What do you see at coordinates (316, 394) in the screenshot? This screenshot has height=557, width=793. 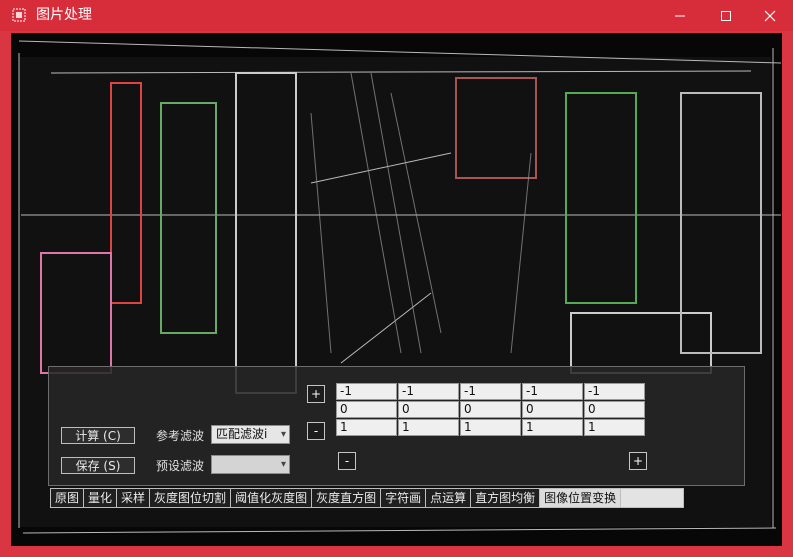 I see `add-row-button: +` at bounding box center [316, 394].